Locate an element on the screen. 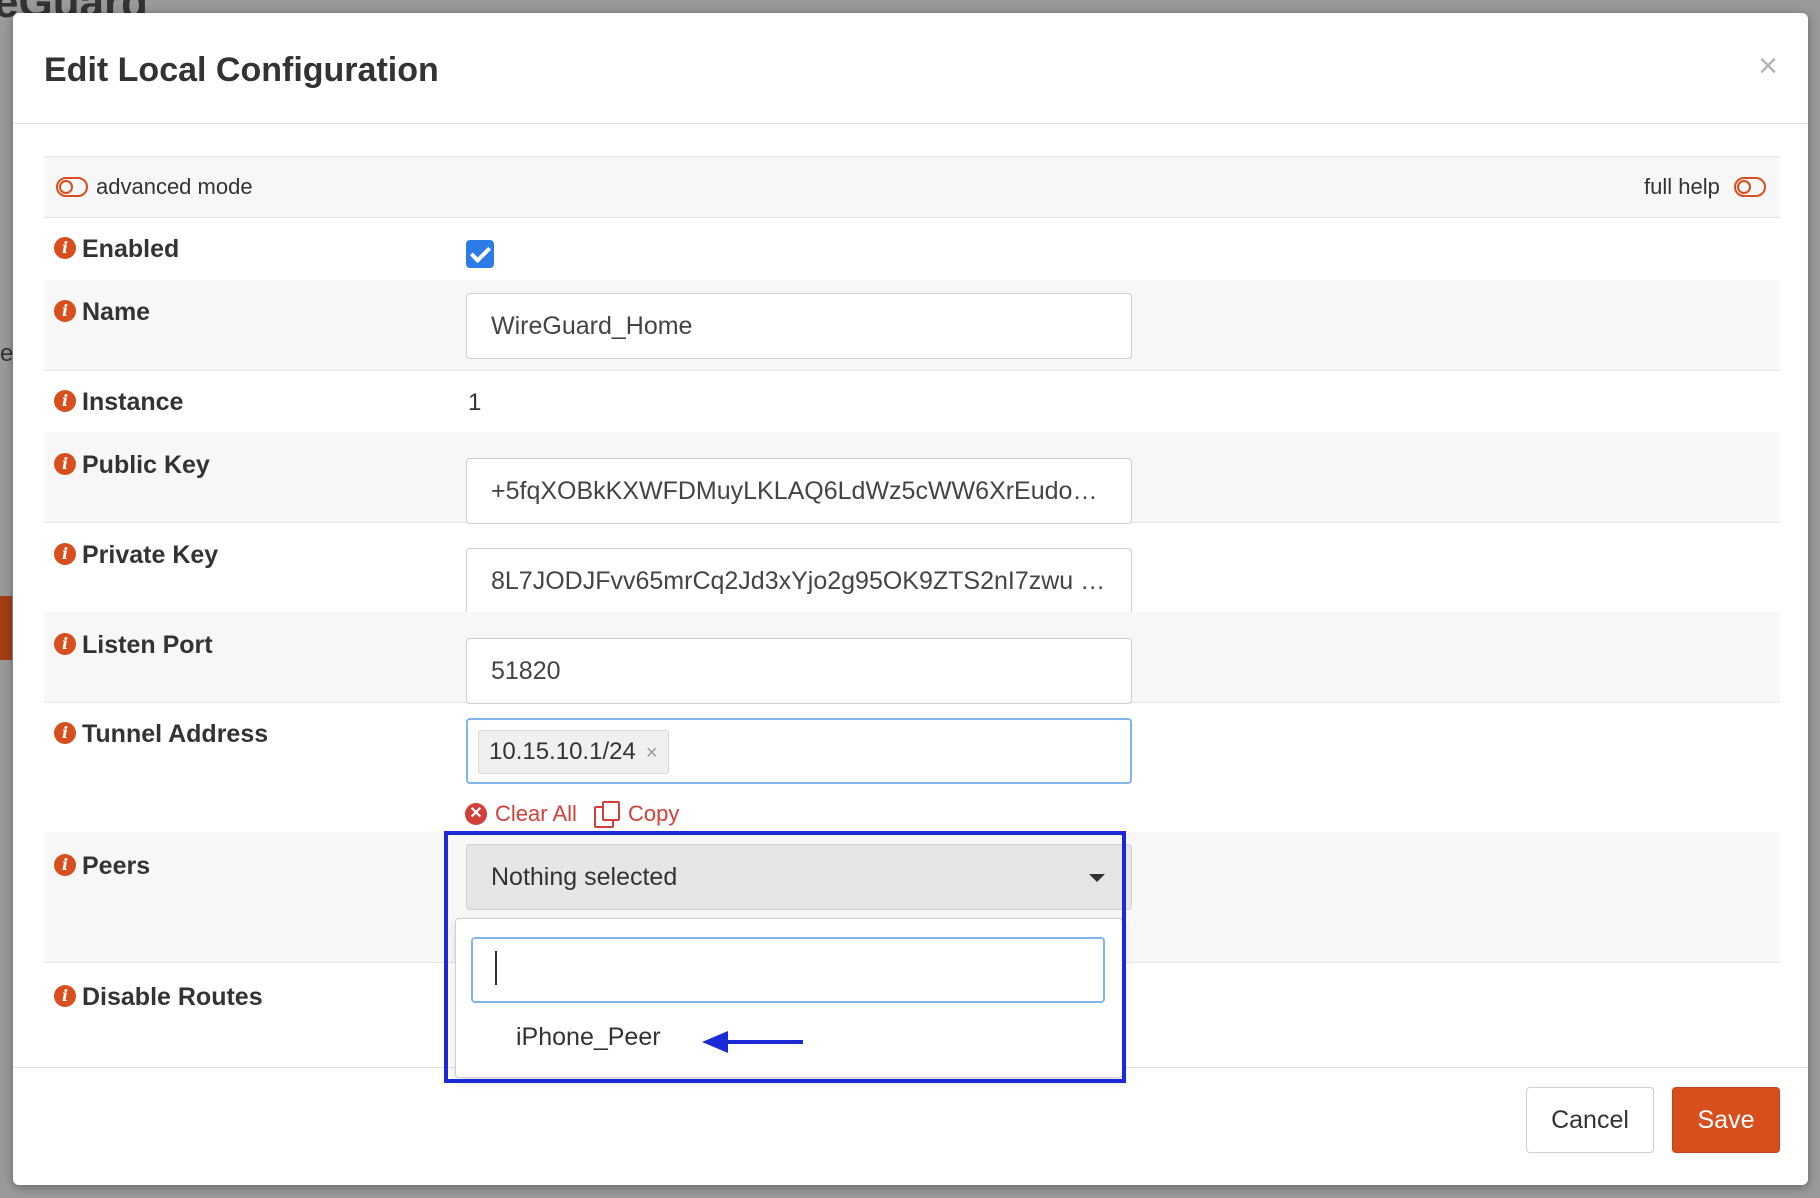 The height and width of the screenshot is (1198, 1820). mode-toggles-row: advanced mode full help is located at coordinates (912, 187).